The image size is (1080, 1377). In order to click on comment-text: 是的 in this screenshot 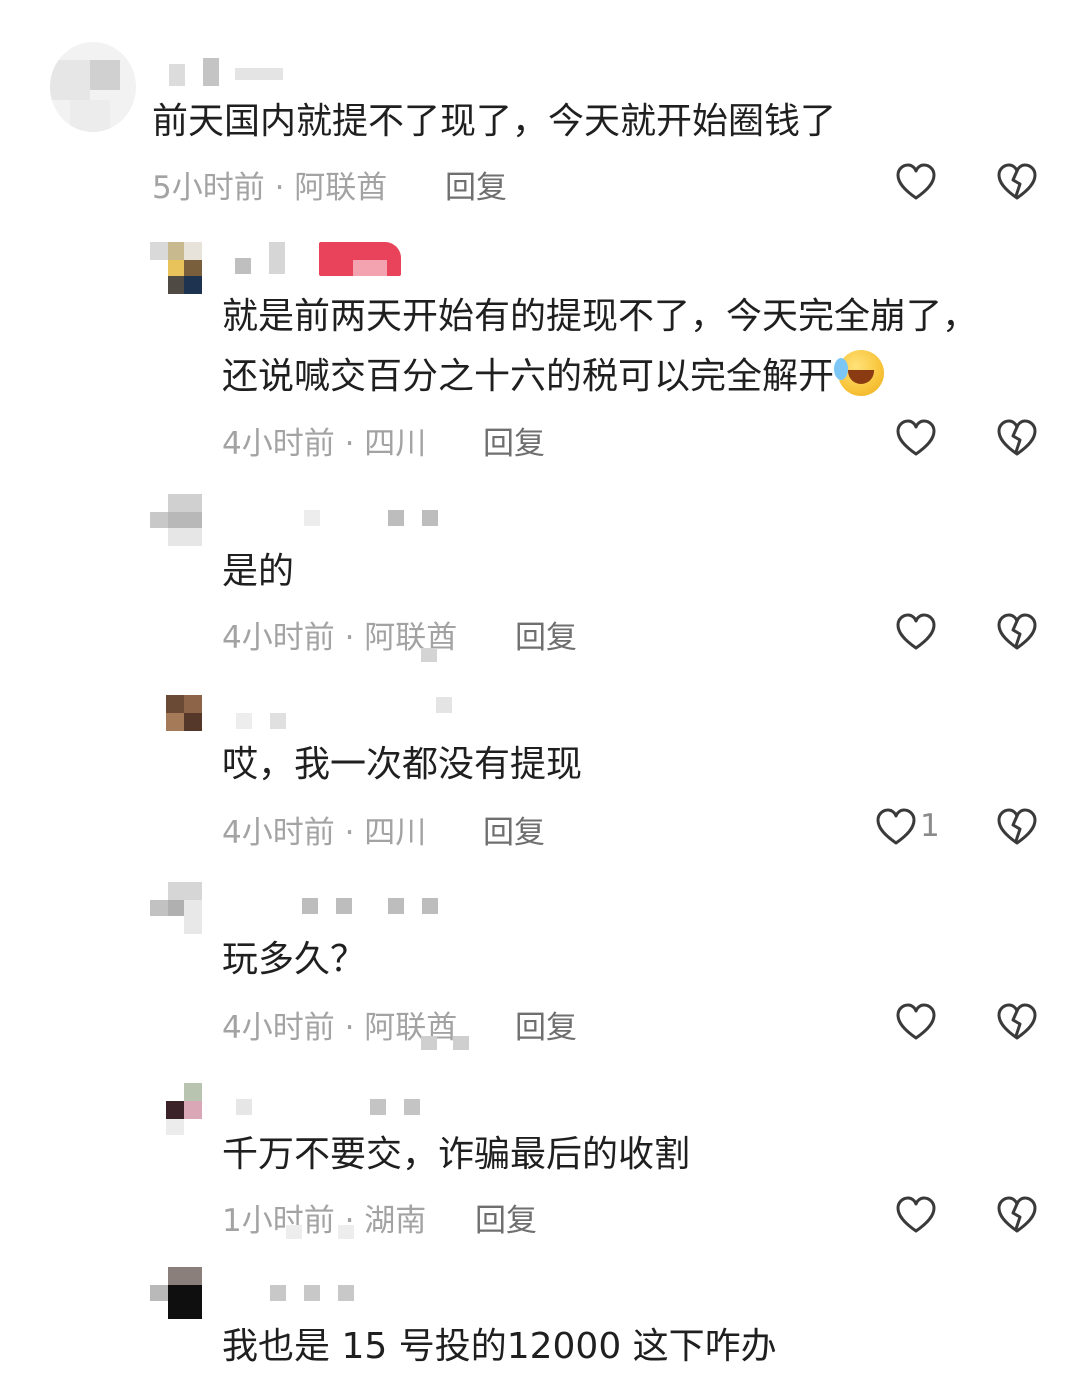, I will do `click(258, 571)`.